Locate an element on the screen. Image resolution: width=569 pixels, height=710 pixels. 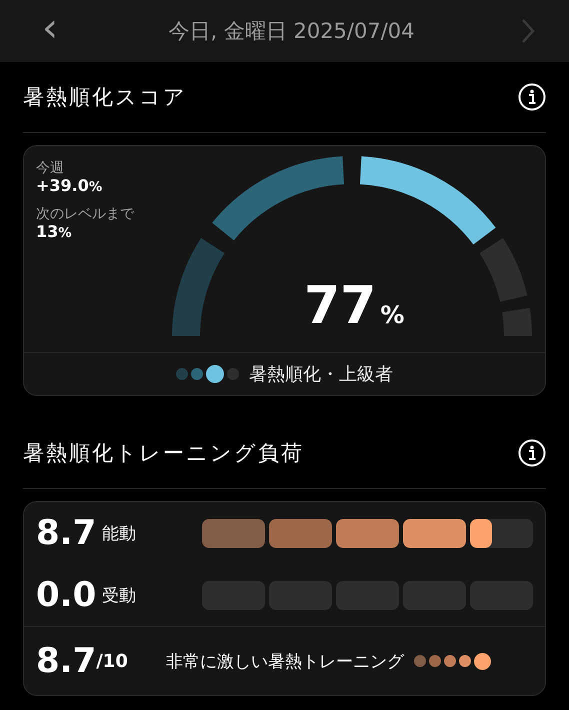
score-value: 77% is located at coordinates (354, 306).